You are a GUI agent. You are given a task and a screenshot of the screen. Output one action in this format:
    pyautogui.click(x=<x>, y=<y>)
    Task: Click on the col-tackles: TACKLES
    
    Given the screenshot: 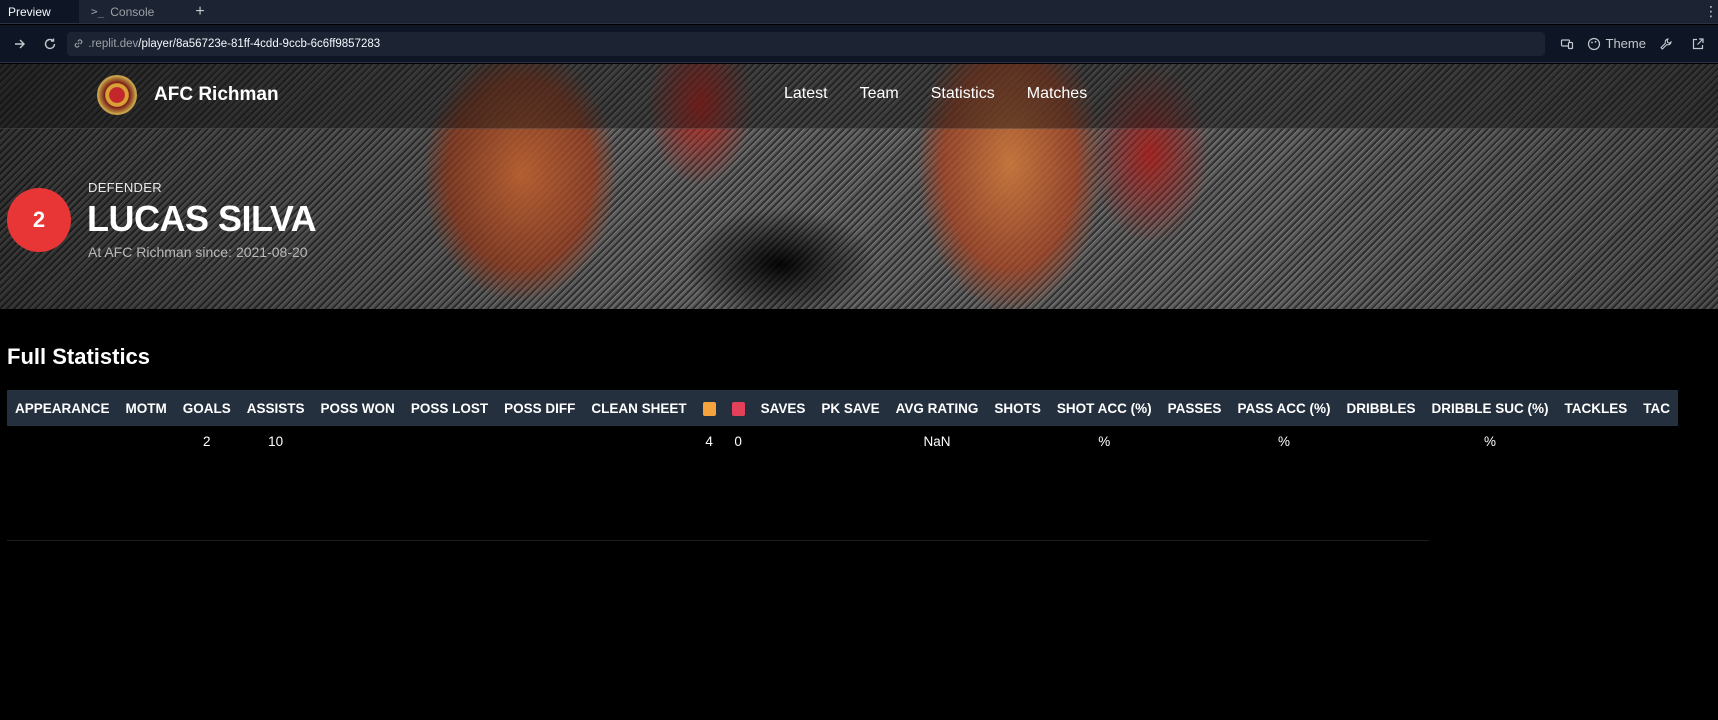 What is the action you would take?
    pyautogui.click(x=1595, y=408)
    